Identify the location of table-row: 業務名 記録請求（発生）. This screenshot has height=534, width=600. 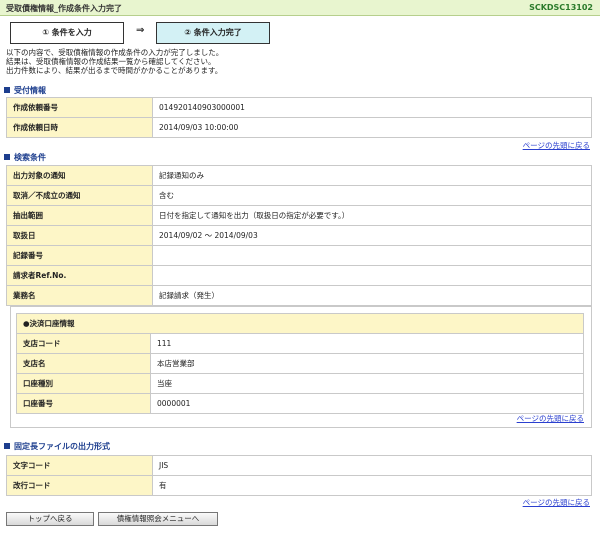
(299, 295).